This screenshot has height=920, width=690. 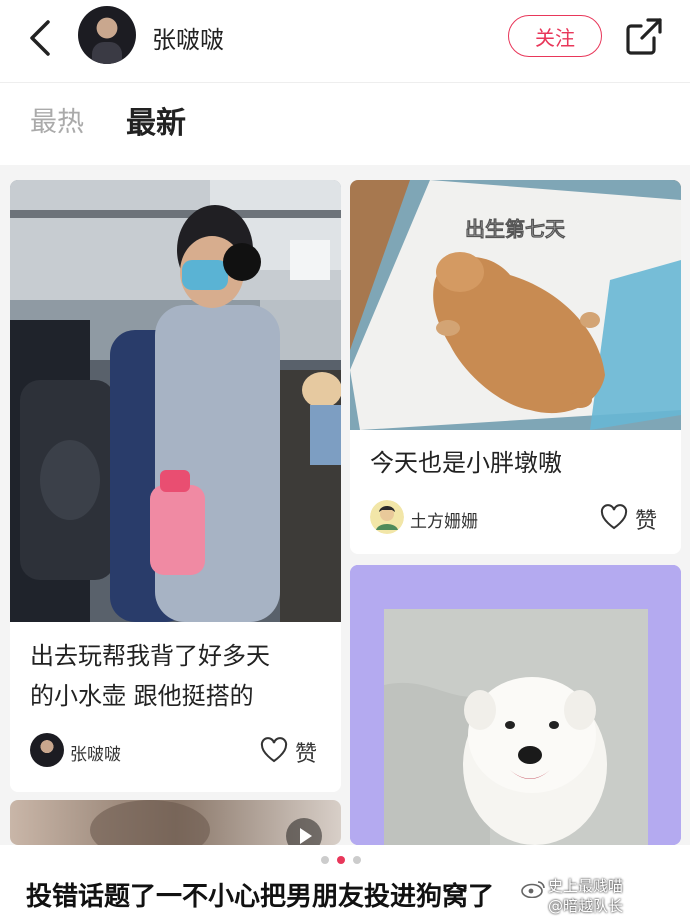 What do you see at coordinates (444, 519) in the screenshot?
I see `author-name: 土方姗姗` at bounding box center [444, 519].